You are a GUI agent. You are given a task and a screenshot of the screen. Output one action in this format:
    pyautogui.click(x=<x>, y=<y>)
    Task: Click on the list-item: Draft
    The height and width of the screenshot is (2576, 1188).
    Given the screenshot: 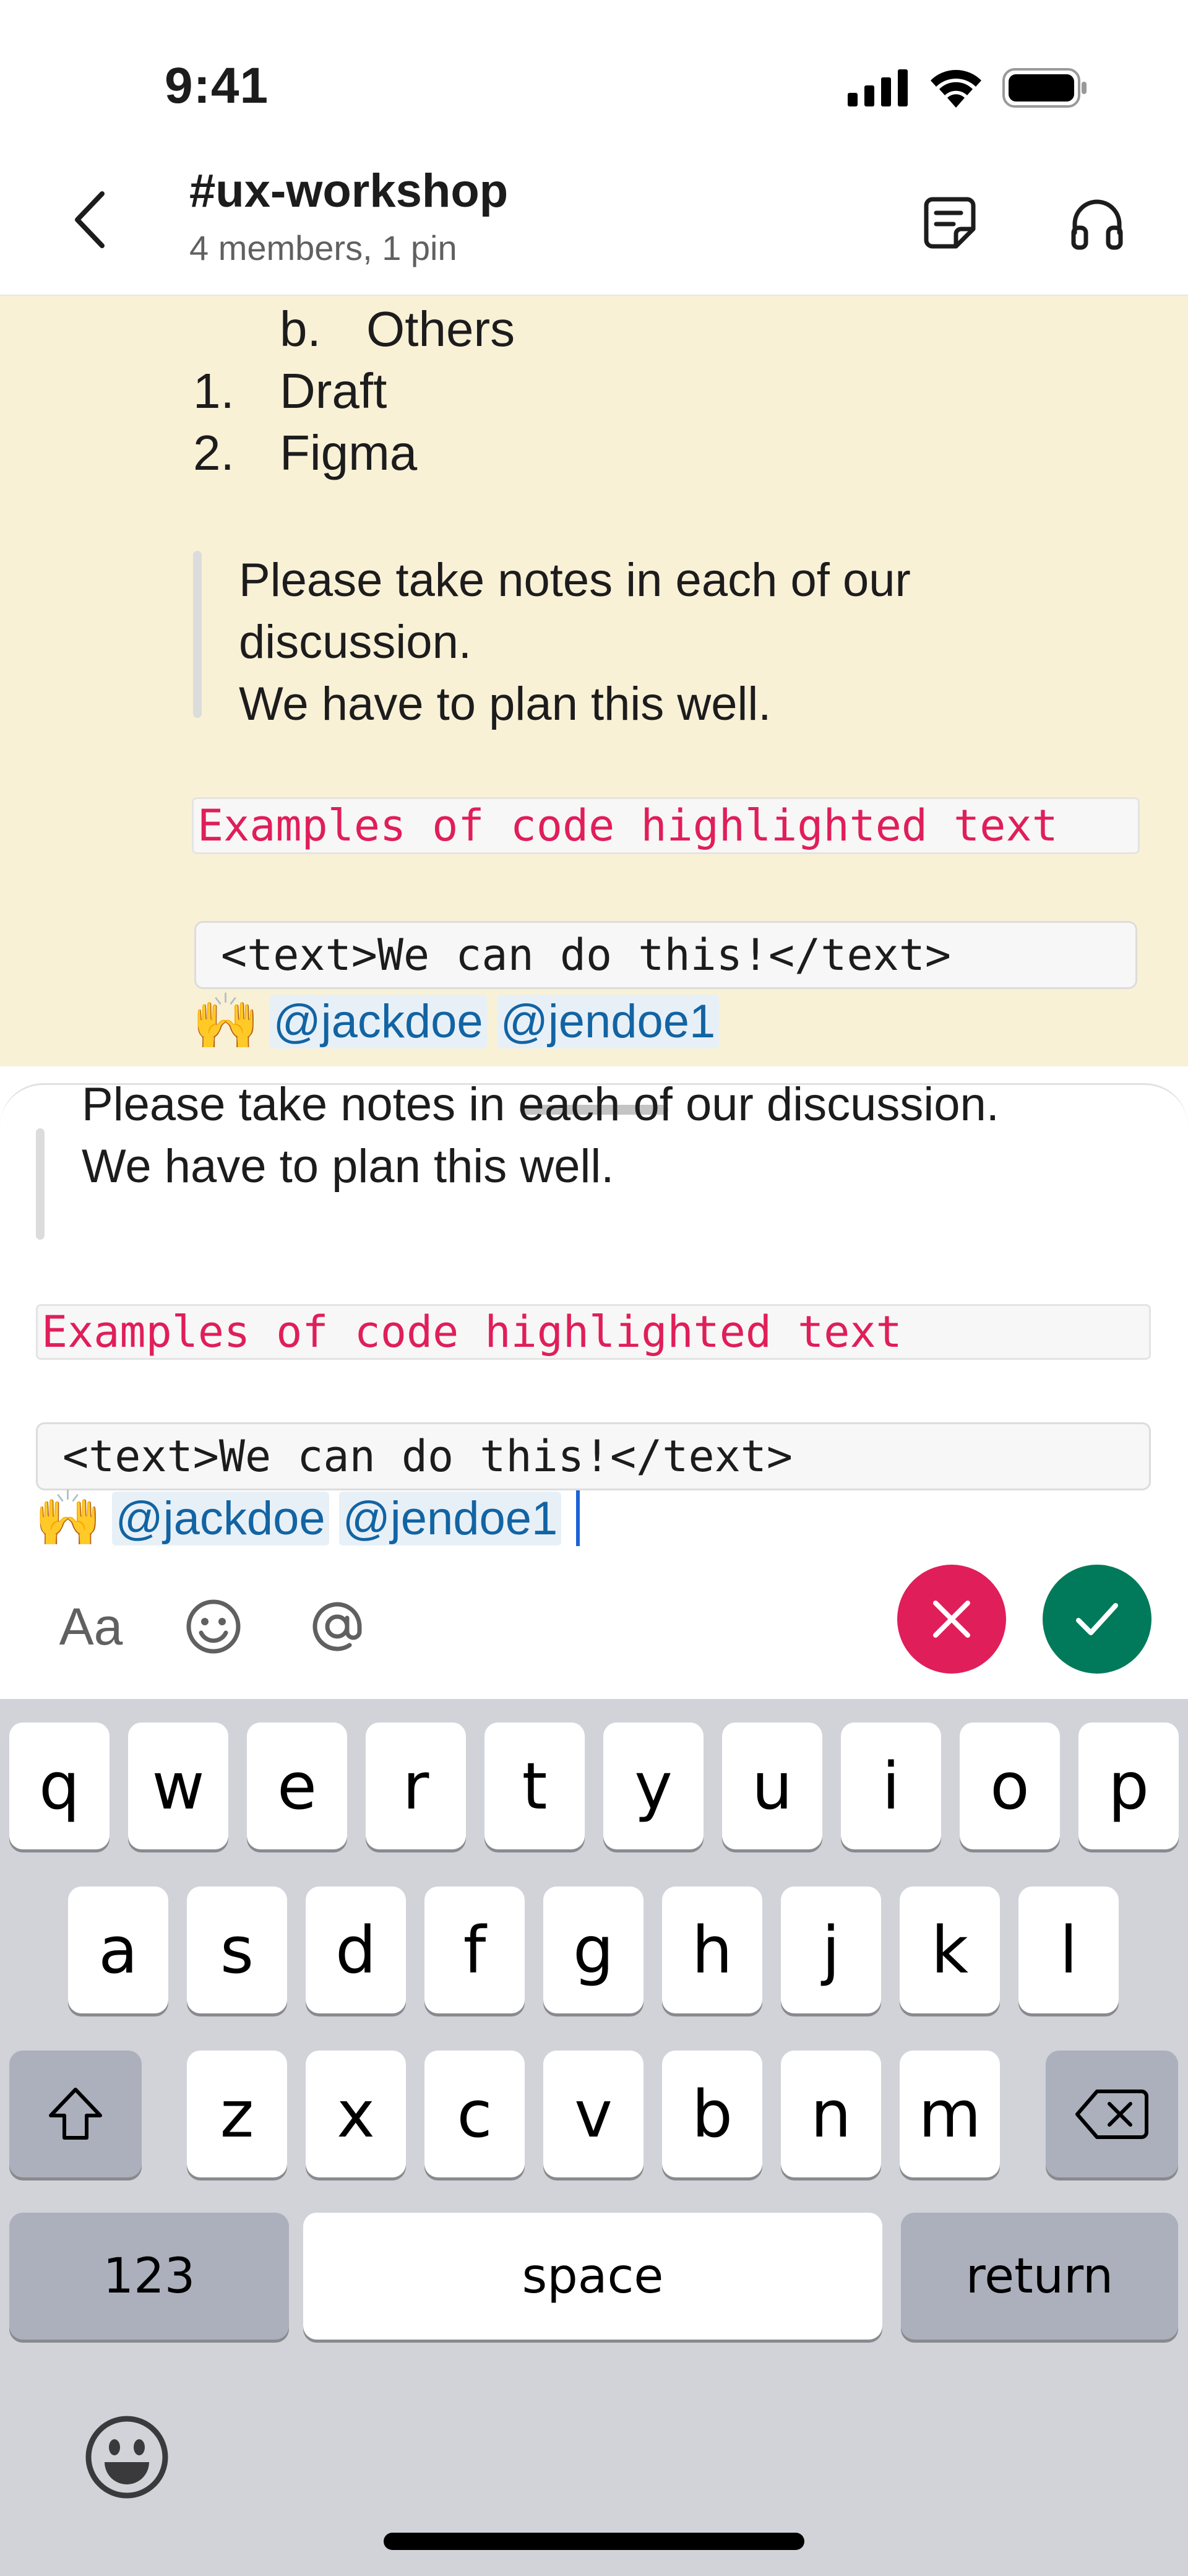 What is the action you would take?
    pyautogui.click(x=333, y=390)
    